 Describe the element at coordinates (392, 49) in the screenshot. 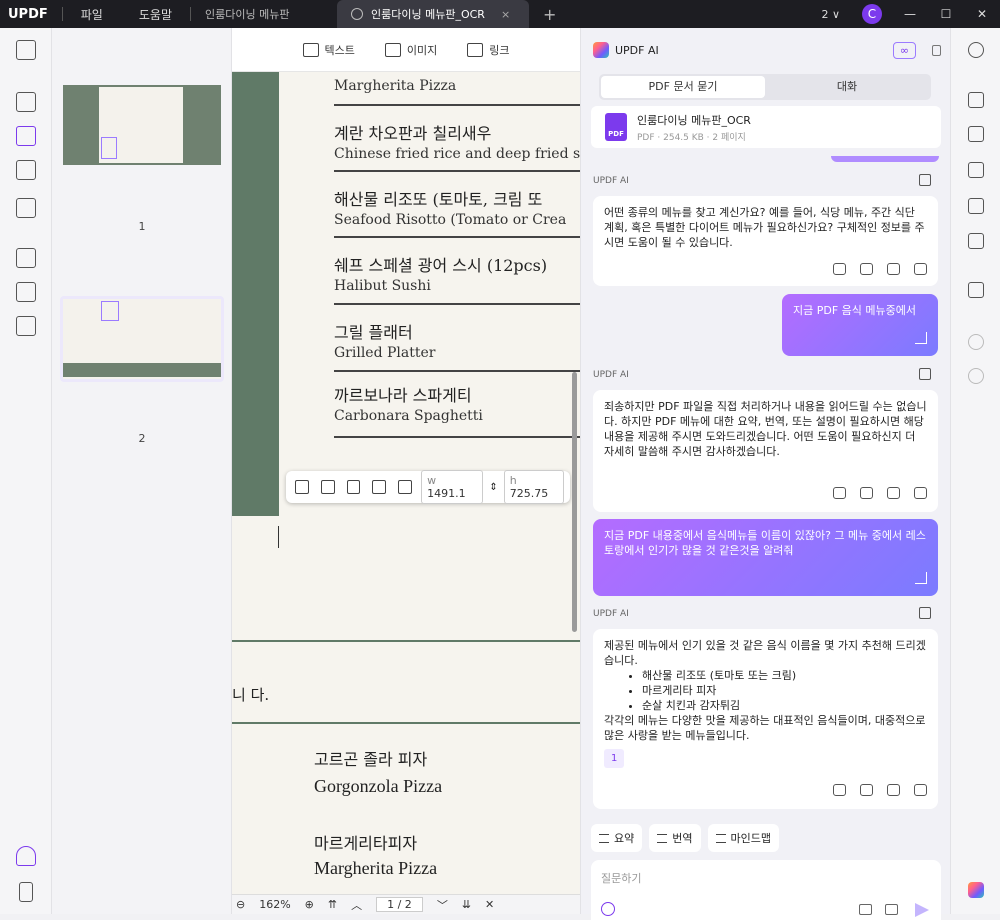

I see `image-icon` at that location.